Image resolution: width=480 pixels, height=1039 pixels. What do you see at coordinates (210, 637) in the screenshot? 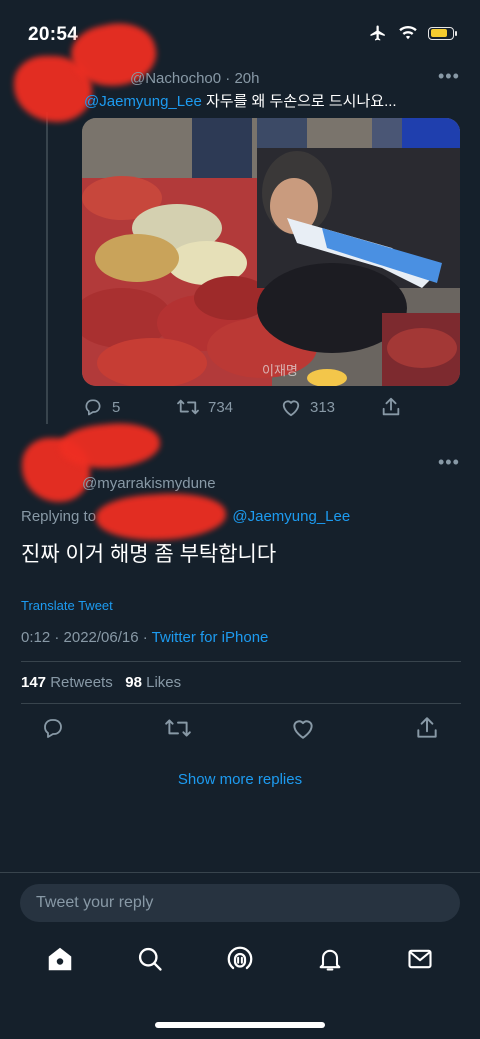
I see `tweet-source: Twitter for iPhone` at bounding box center [210, 637].